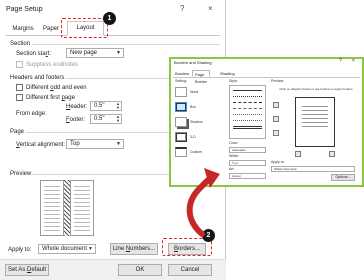 The height and width of the screenshot is (280, 364). What do you see at coordinates (75, 144) in the screenshot?
I see `vertical-alignment-value: Top` at bounding box center [75, 144].